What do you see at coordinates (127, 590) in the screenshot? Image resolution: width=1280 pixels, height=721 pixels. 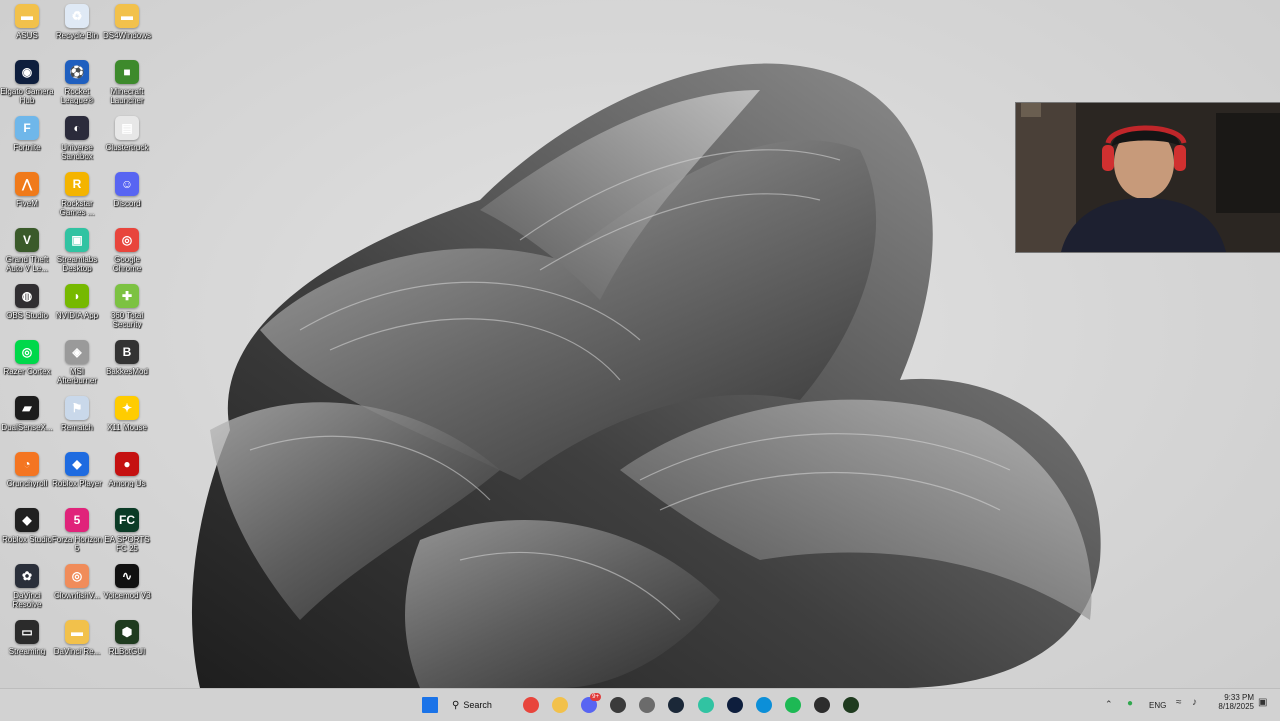 I see `desktop-icon-voicemod-v3: ∿ Voicemod V3` at bounding box center [127, 590].